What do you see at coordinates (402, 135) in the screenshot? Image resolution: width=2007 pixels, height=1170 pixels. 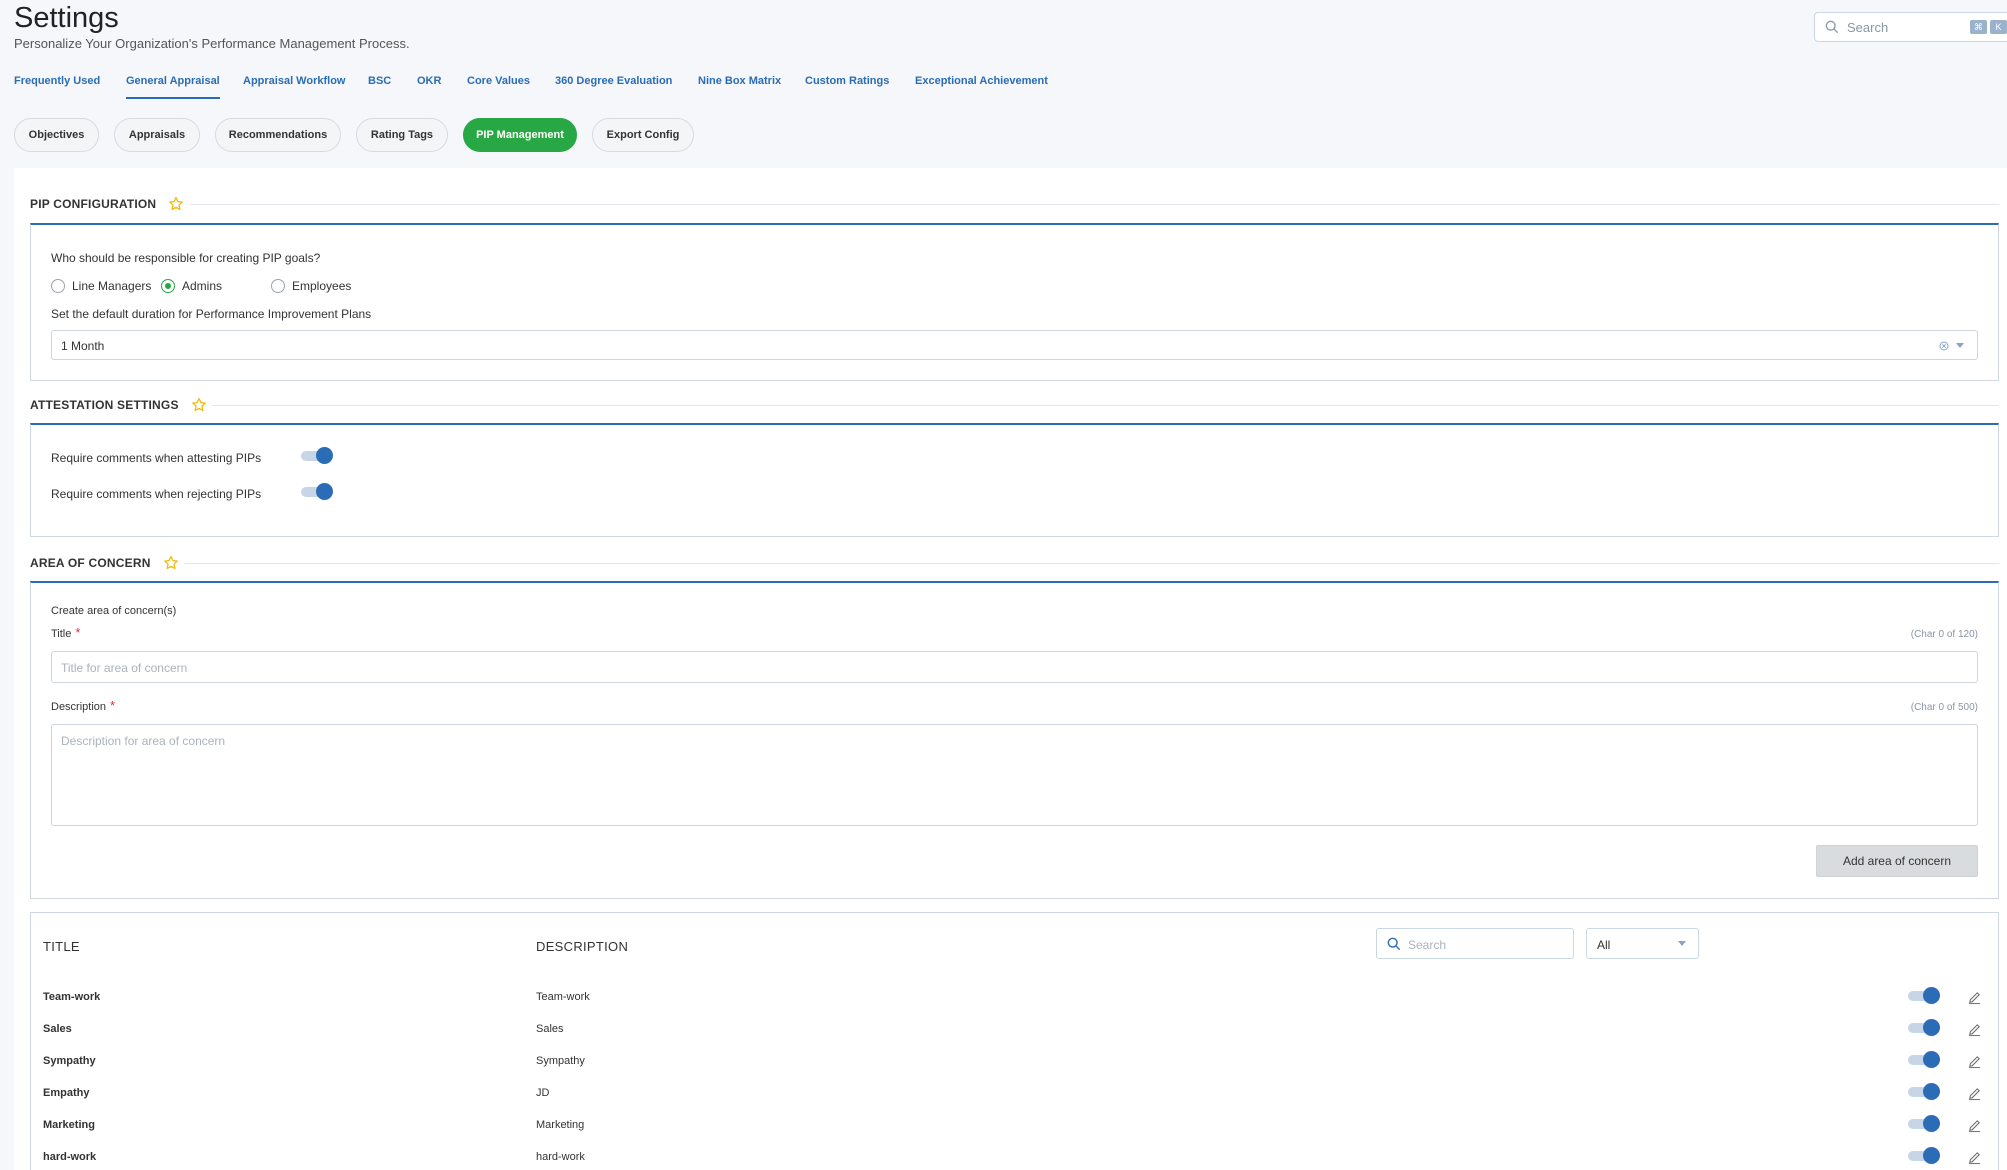 I see `subtab-rating-tags: Rating Tags` at bounding box center [402, 135].